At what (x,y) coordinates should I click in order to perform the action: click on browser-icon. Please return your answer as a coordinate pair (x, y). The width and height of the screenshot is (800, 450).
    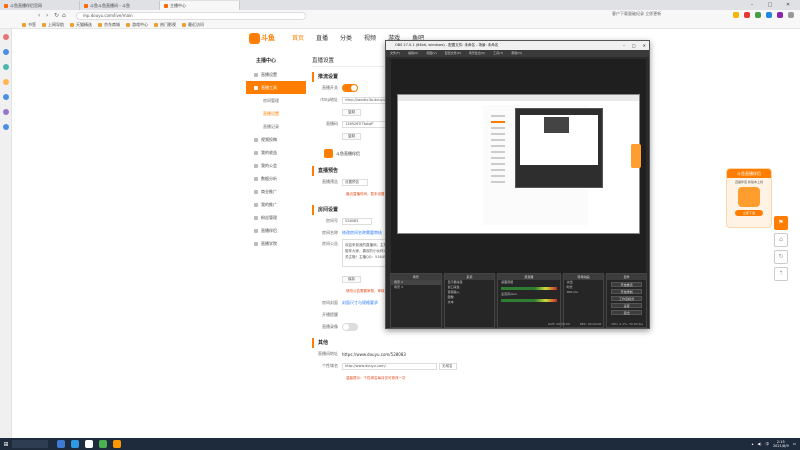
    Looking at the image, I should click on (75, 444).